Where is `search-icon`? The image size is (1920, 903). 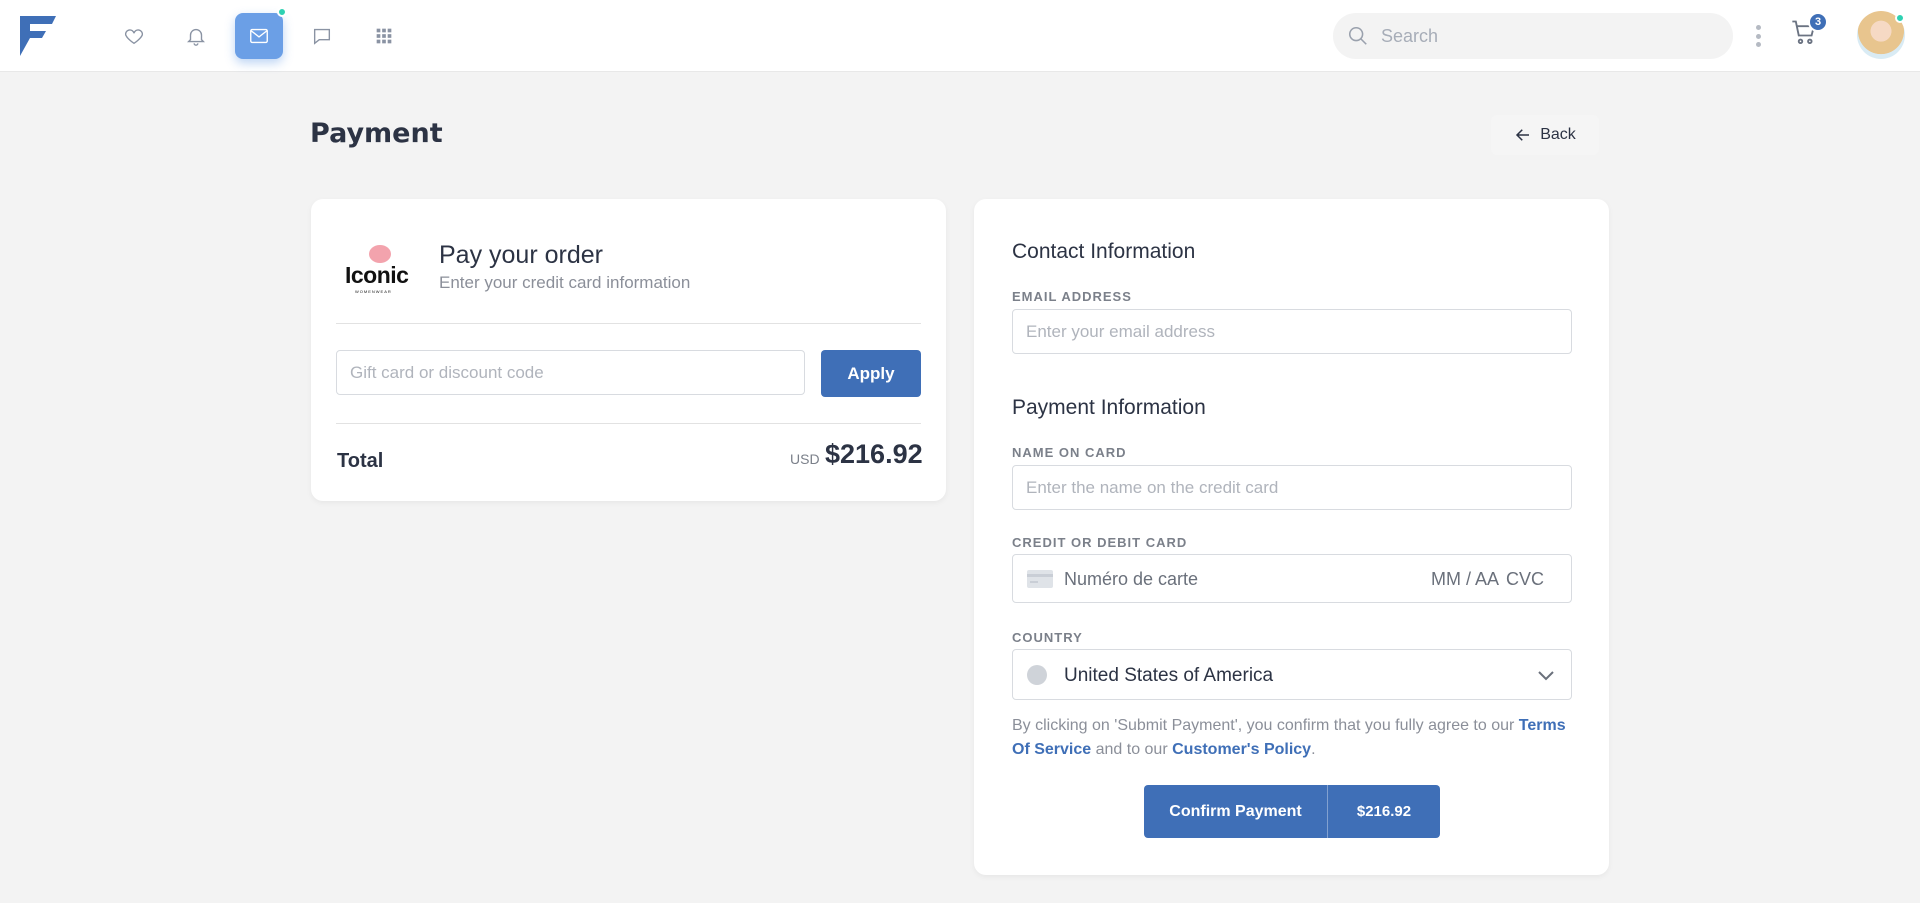
search-icon is located at coordinates (1357, 35).